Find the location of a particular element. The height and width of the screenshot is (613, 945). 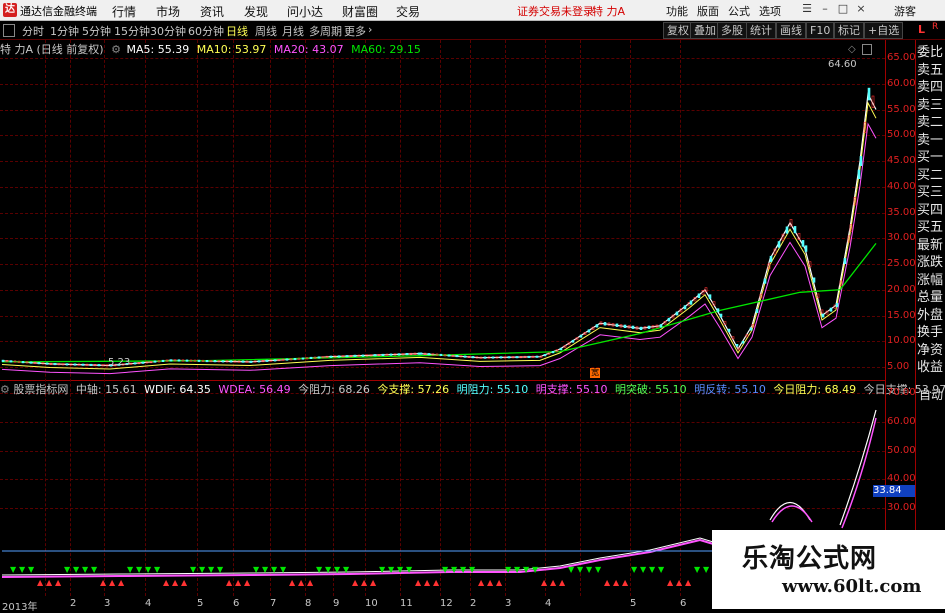

side-item: 卖四 is located at coordinates (931, 87).